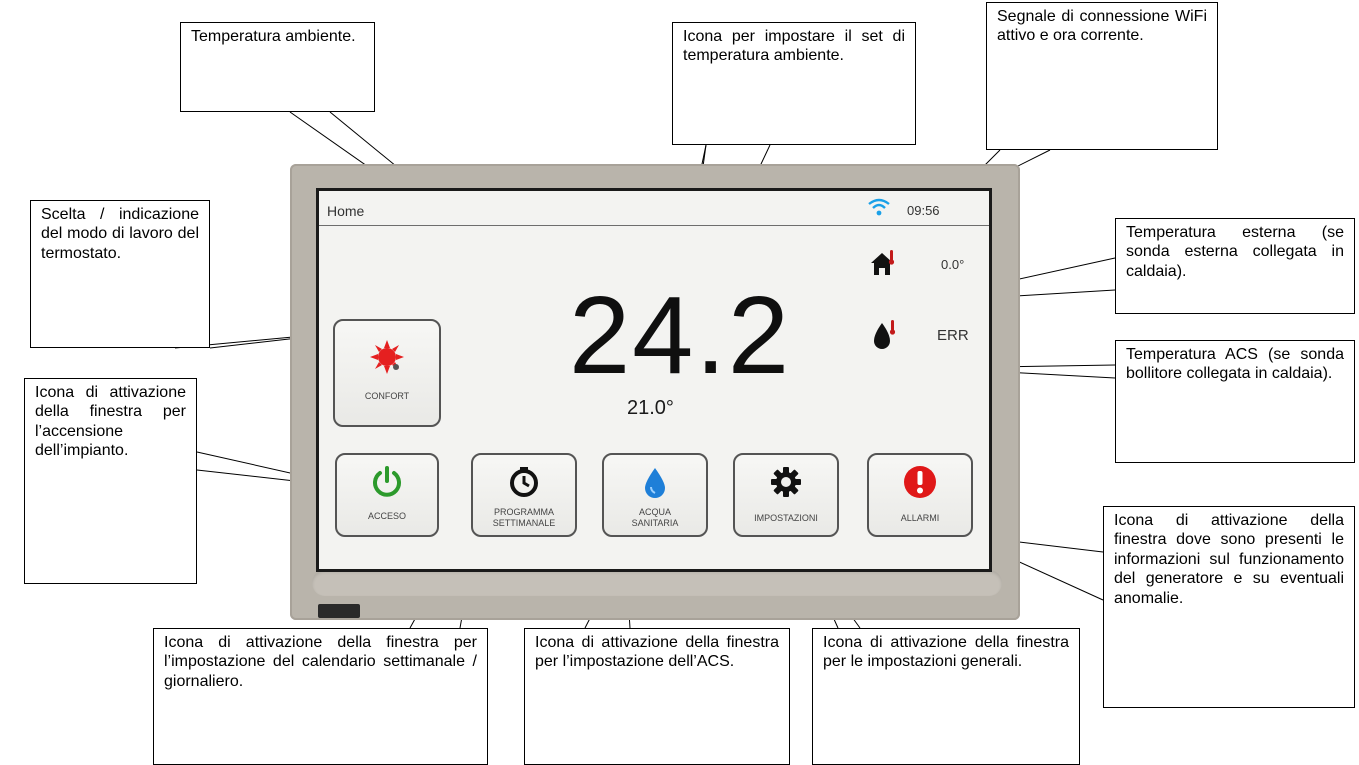 This screenshot has height=765, width=1359. What do you see at coordinates (886, 338) in the screenshot?
I see `drop-thermometer-icon` at bounding box center [886, 338].